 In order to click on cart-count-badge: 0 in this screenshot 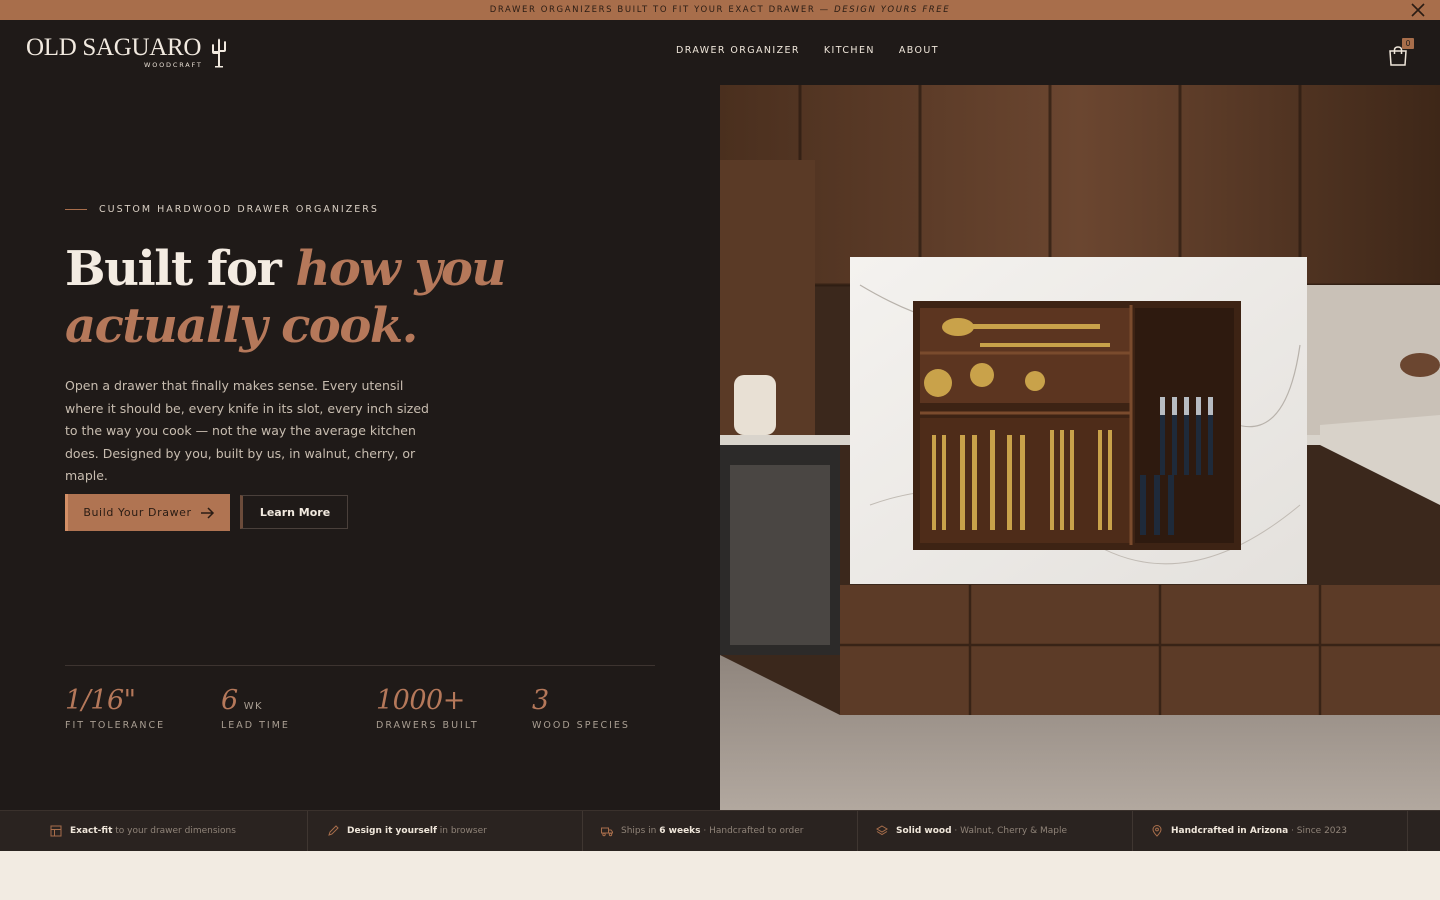, I will do `click(1408, 43)`.